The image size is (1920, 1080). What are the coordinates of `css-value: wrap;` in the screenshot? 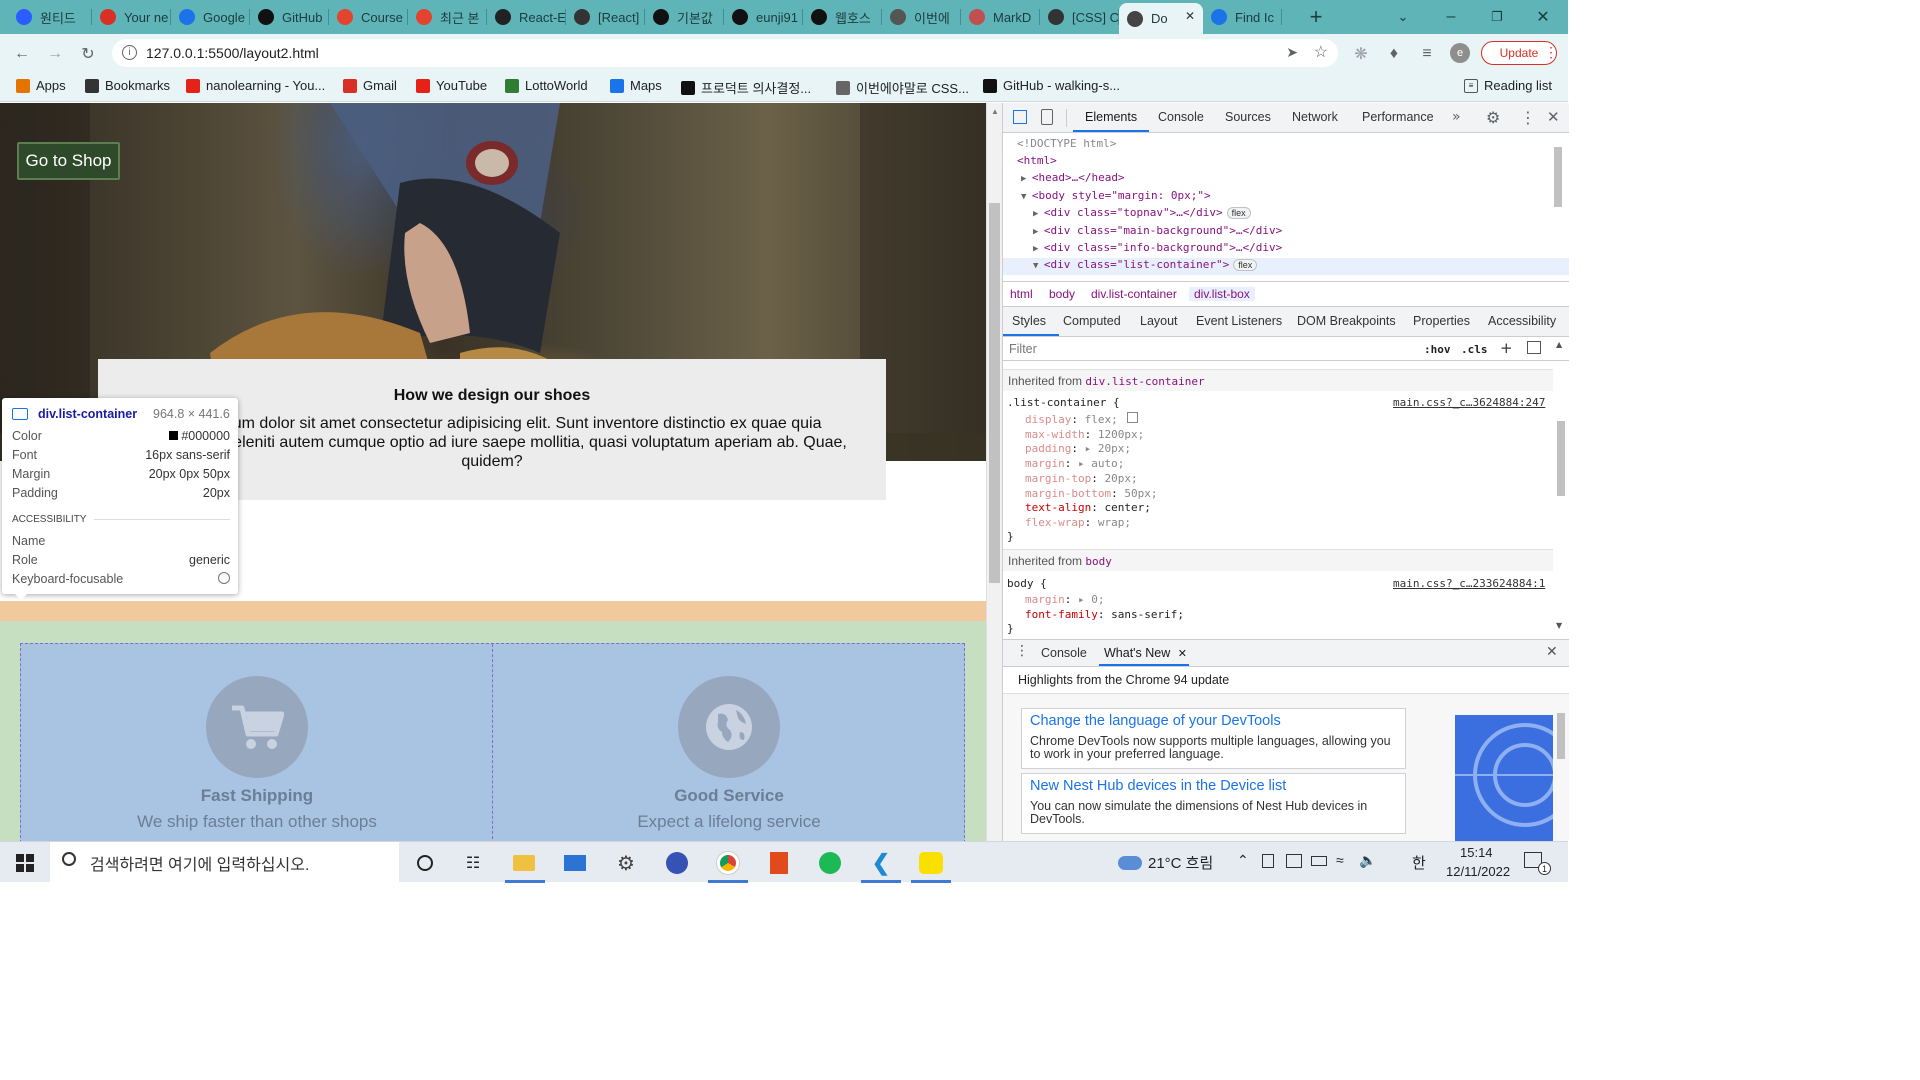 It's located at (1114, 522).